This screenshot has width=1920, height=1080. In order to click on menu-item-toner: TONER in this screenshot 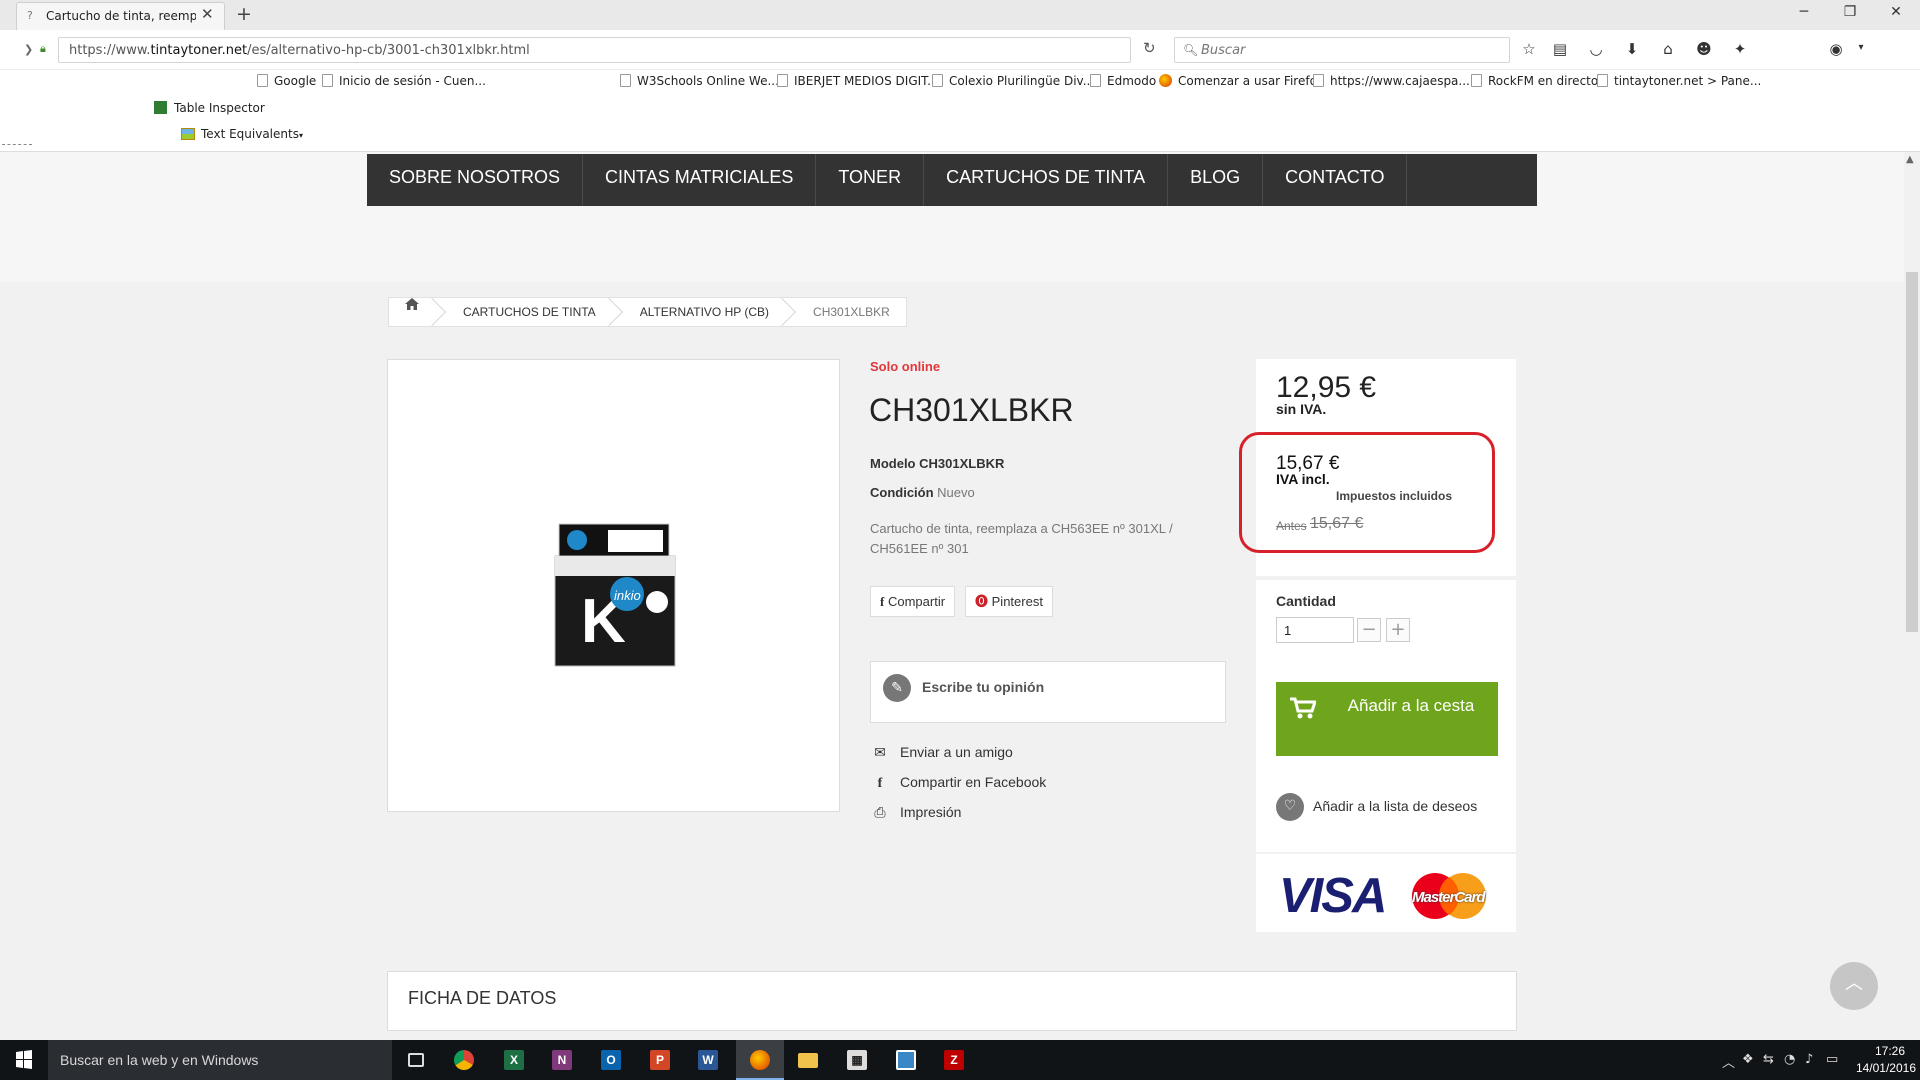, I will do `click(870, 180)`.